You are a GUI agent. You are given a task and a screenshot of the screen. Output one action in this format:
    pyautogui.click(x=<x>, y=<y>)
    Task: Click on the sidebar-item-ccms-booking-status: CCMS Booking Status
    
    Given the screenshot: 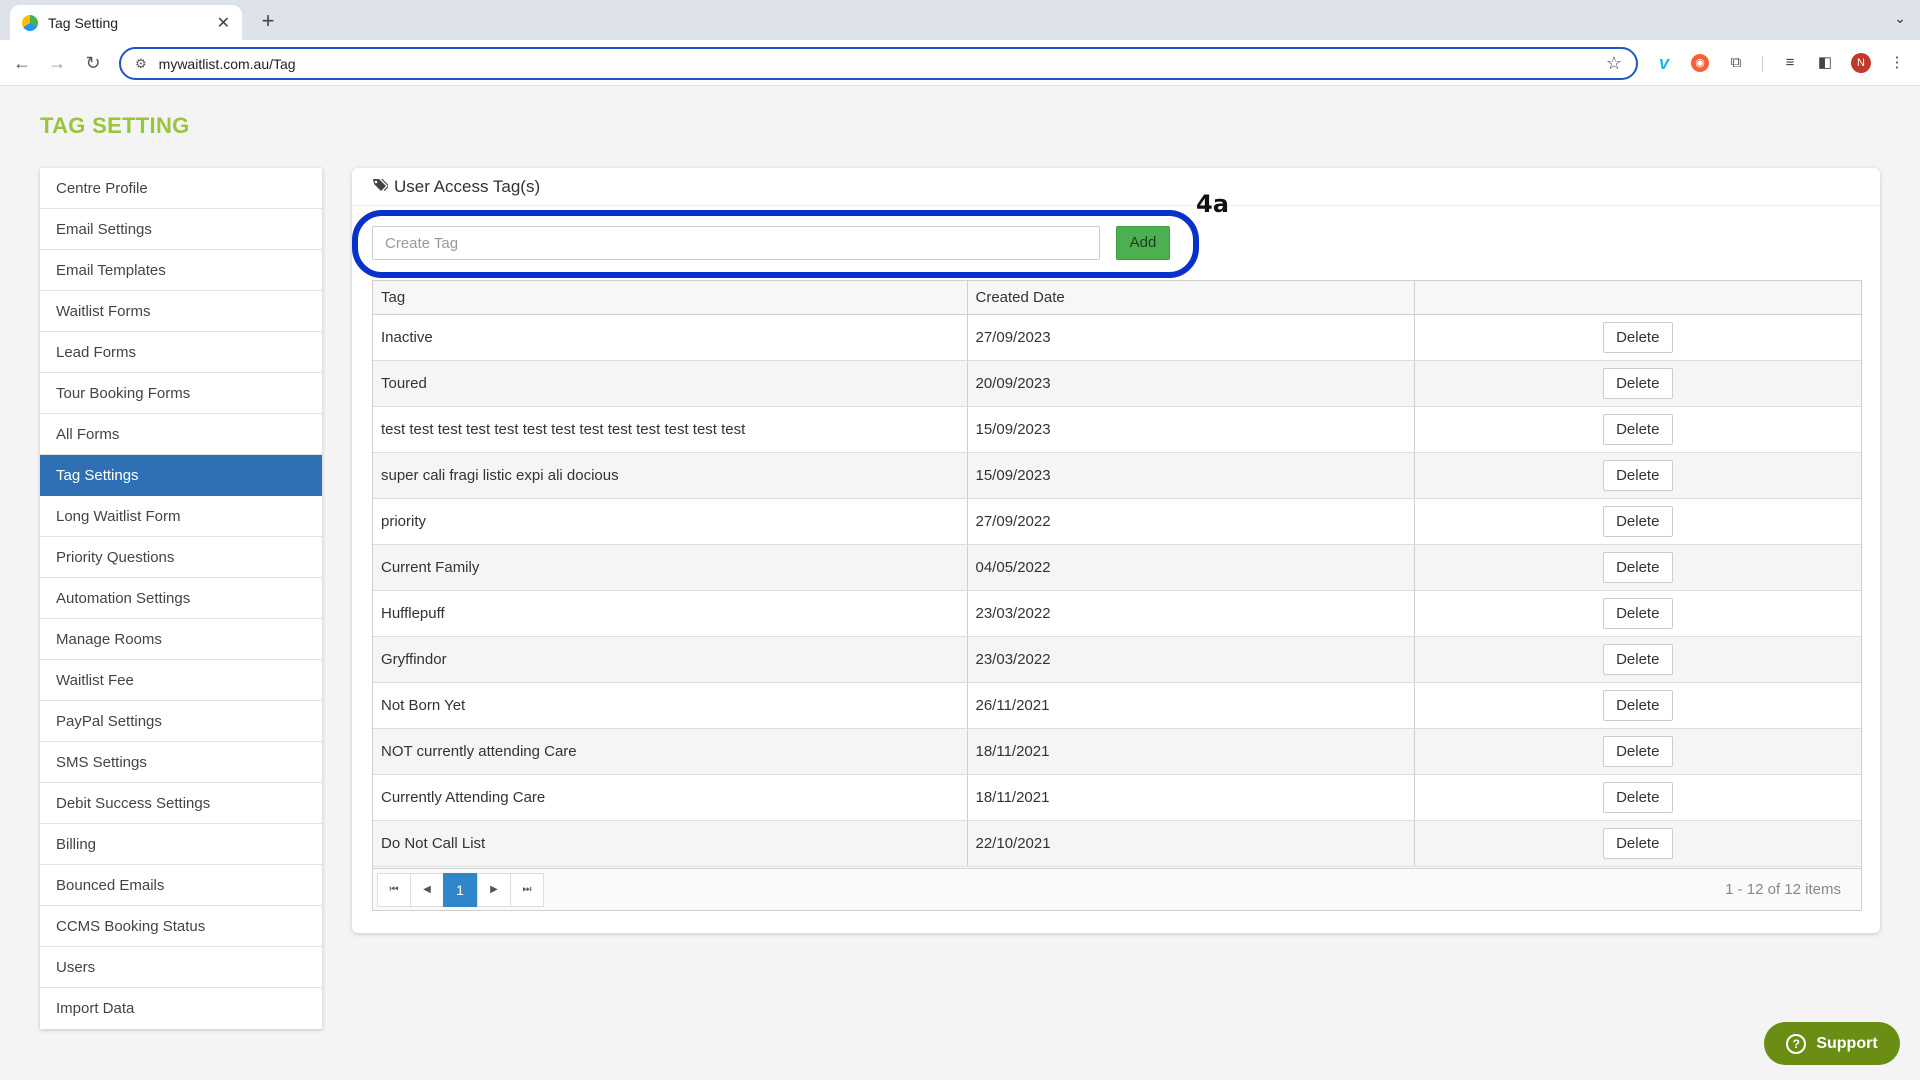 What is the action you would take?
    pyautogui.click(x=181, y=926)
    